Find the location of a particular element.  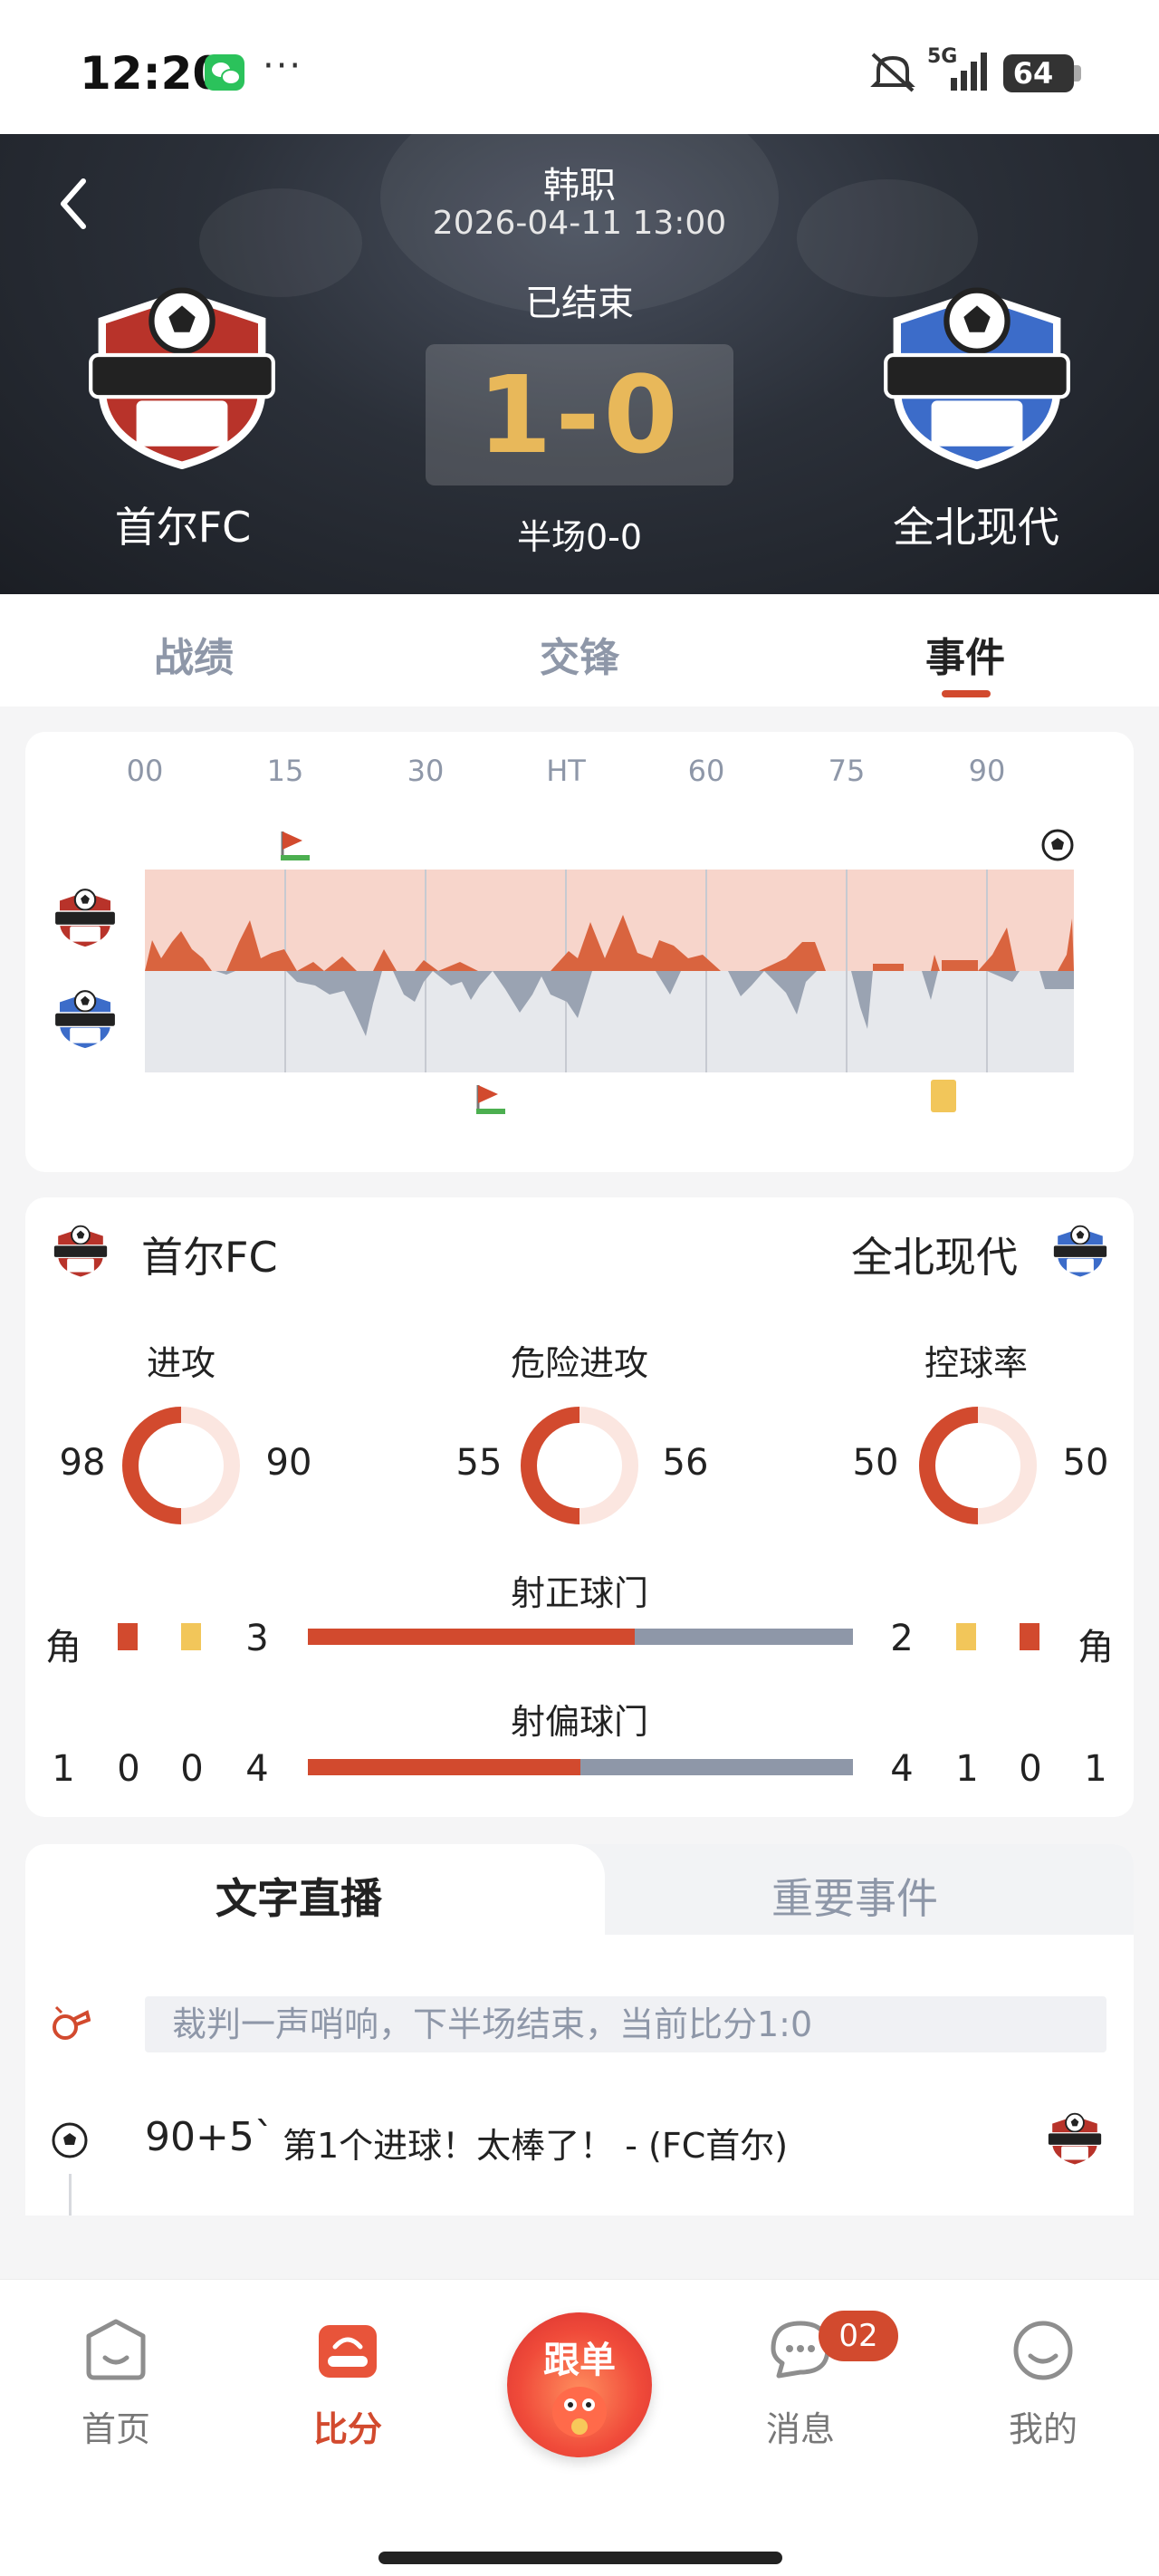

event-text: 第1个进球！太棒了！ - (FC首尔) is located at coordinates (536, 2146).